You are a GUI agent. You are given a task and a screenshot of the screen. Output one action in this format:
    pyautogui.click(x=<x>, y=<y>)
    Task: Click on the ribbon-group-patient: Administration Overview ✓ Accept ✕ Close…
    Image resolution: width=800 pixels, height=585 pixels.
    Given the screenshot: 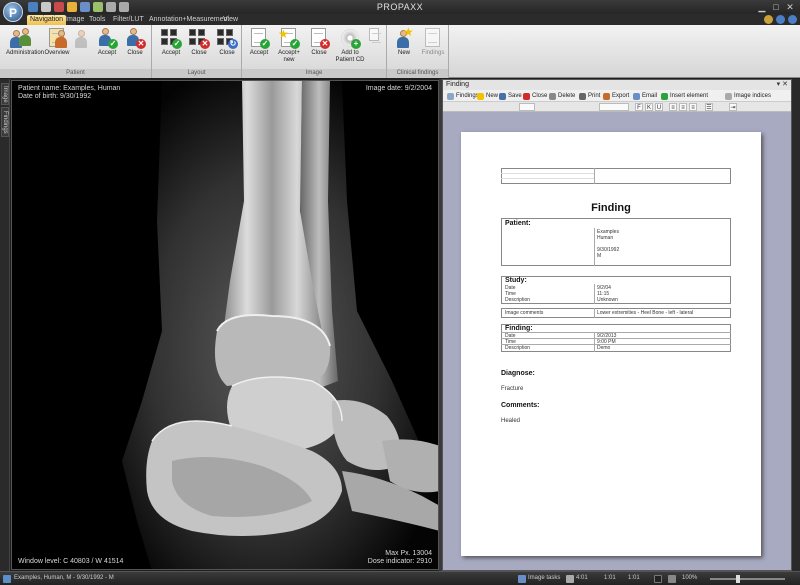 What is the action you would take?
    pyautogui.click(x=76, y=51)
    